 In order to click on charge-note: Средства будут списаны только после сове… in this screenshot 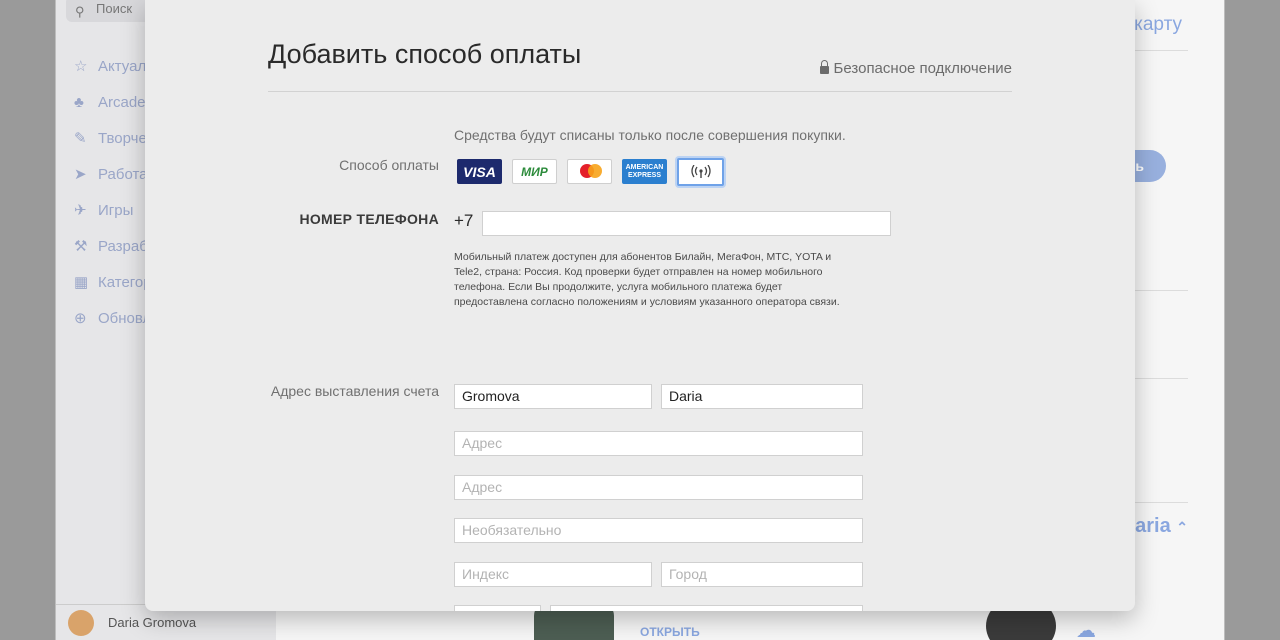, I will do `click(650, 135)`.